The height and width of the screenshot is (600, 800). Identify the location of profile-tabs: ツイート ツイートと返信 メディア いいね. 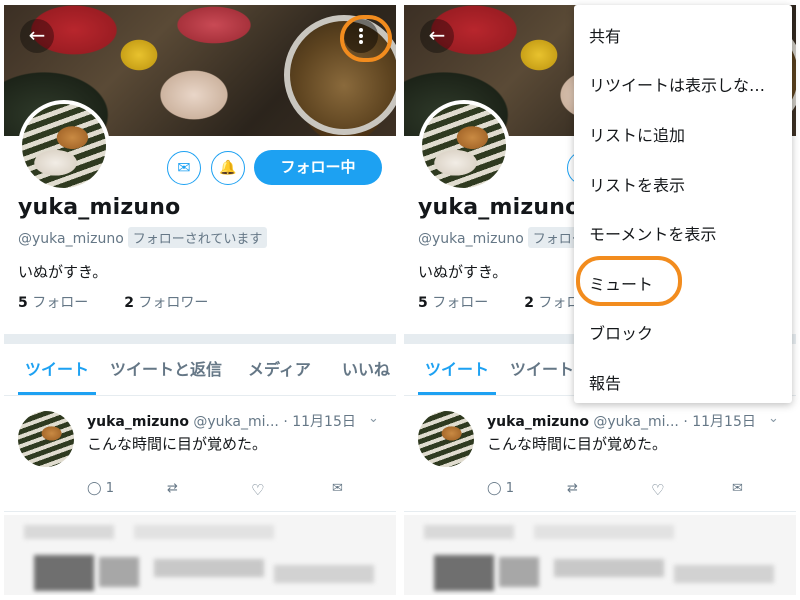
(200, 373).